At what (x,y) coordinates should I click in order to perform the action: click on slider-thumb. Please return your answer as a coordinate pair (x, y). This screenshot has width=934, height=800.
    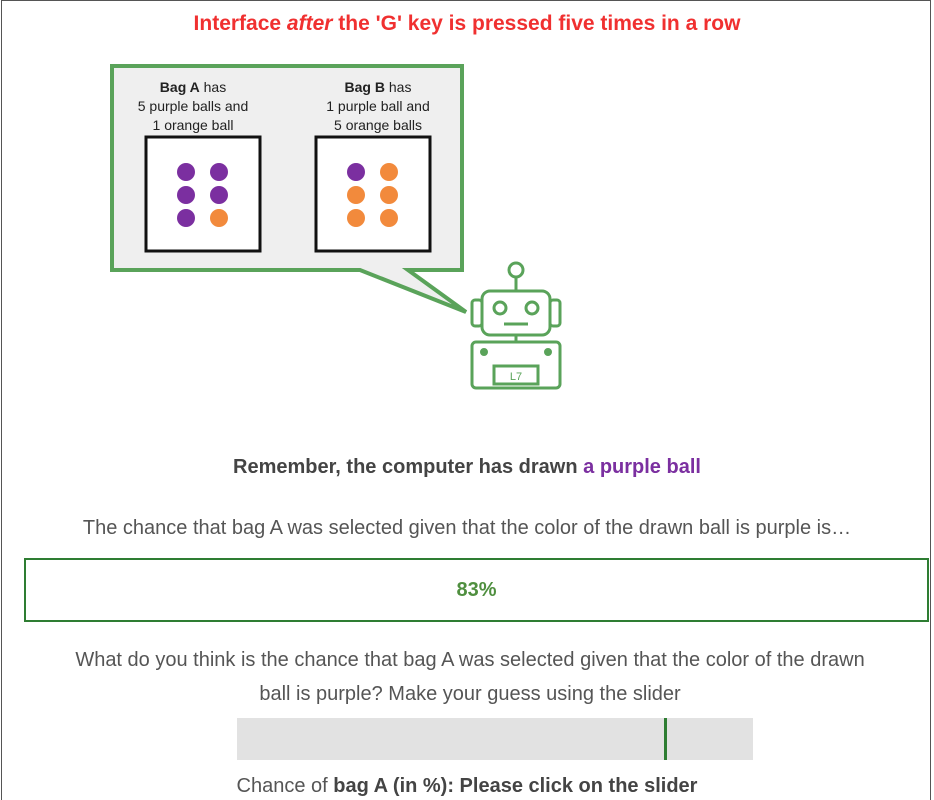
    Looking at the image, I should click on (665, 739).